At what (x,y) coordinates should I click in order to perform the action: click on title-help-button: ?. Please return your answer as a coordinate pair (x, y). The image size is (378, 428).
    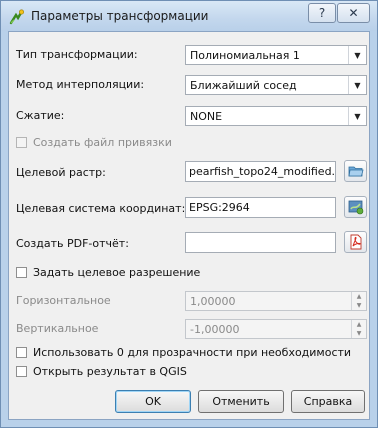
    Looking at the image, I should click on (322, 13).